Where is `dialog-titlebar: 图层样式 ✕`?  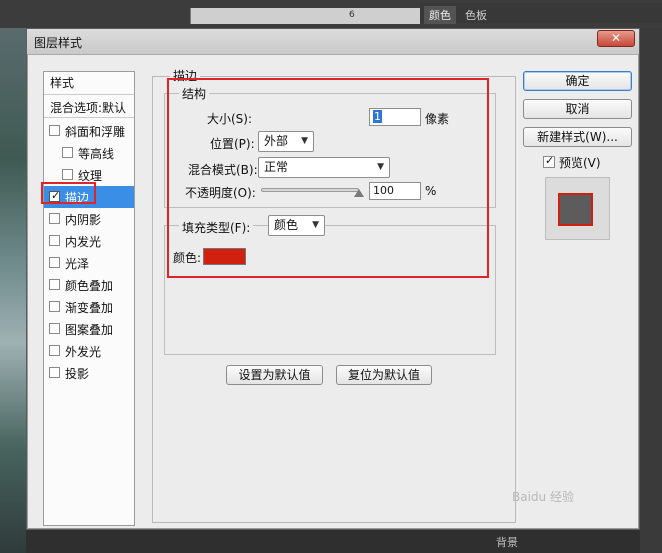 dialog-titlebar: 图层样式 ✕ is located at coordinates (333, 42).